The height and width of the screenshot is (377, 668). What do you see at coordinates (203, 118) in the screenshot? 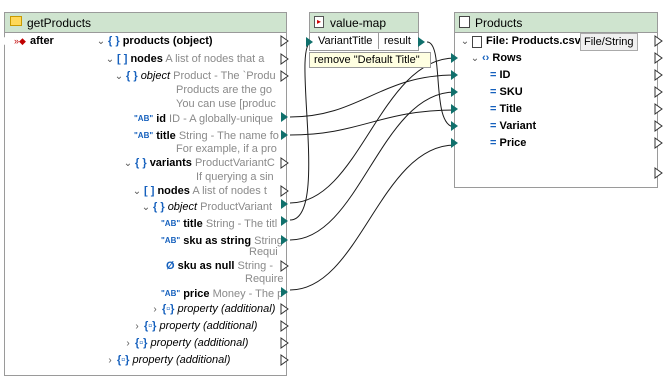
I see `id-row: "AB" id ID - A globally-unique` at bounding box center [203, 118].